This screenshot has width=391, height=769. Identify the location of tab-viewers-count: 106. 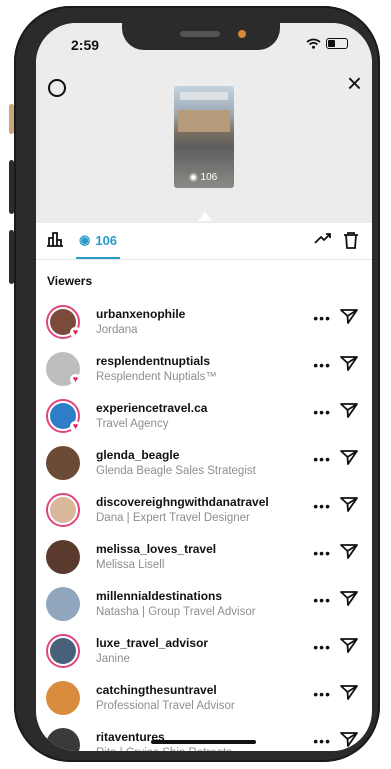
(106, 240).